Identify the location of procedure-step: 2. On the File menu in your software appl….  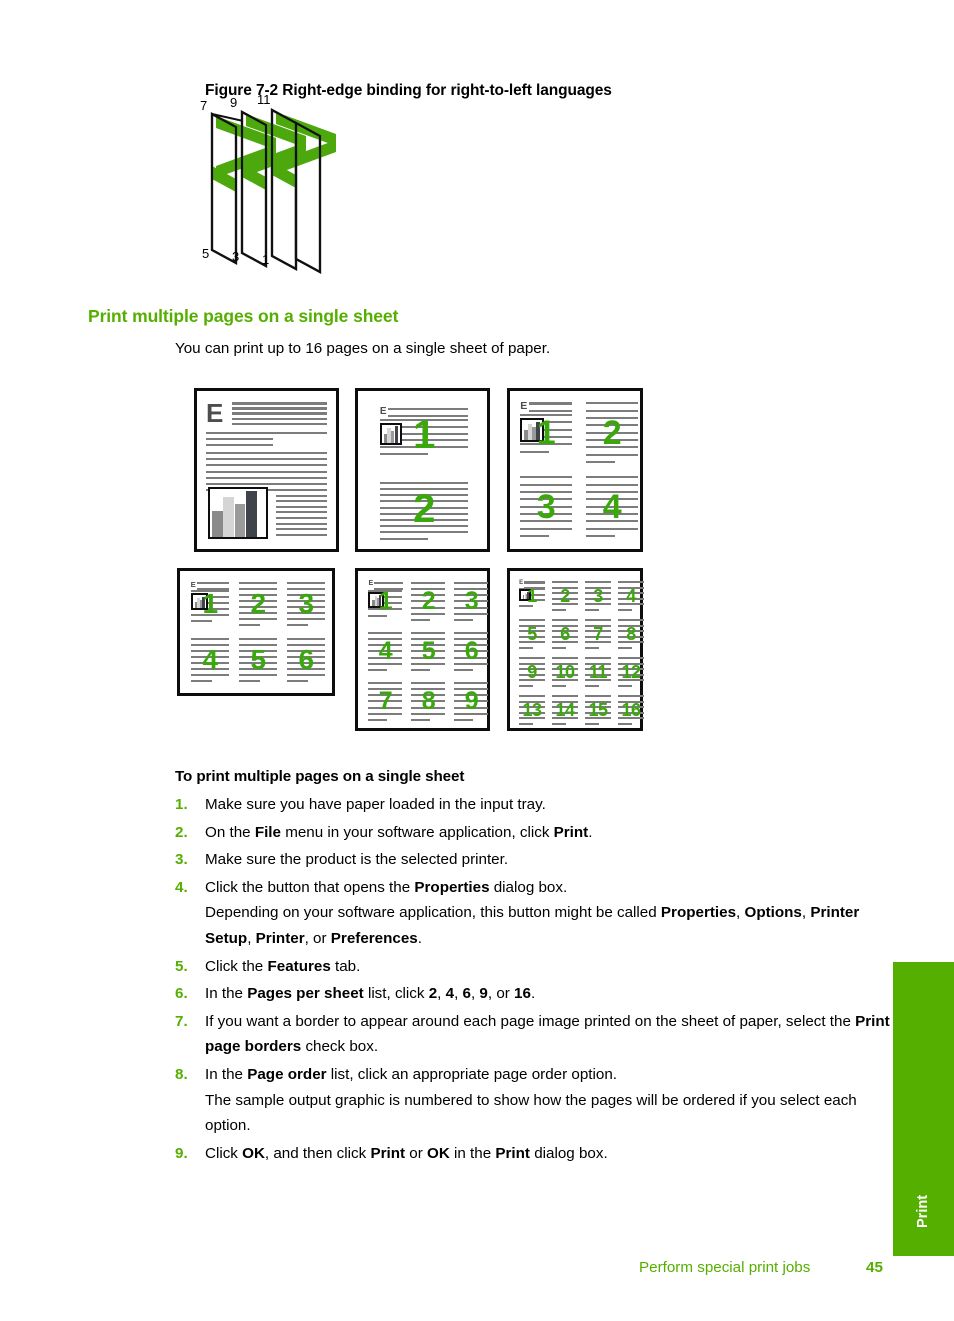
(534, 833).